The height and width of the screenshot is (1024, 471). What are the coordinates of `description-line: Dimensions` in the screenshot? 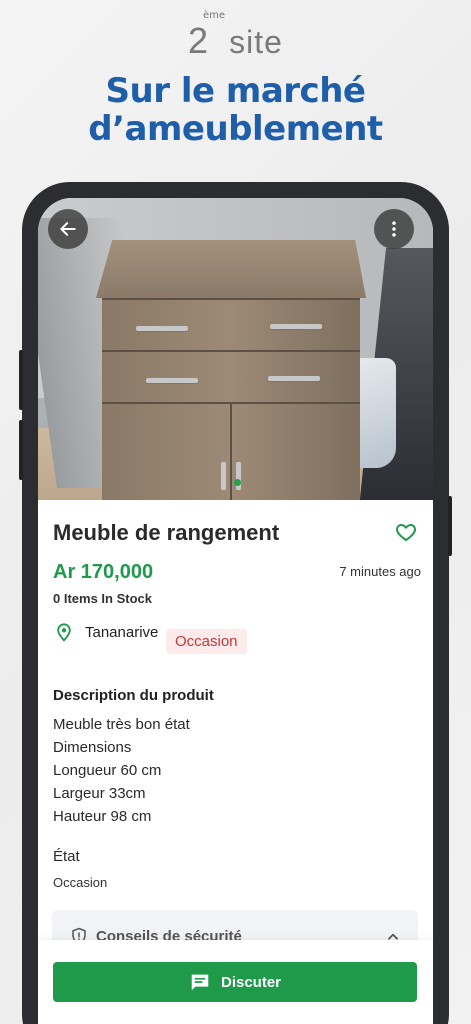 It's located at (92, 747).